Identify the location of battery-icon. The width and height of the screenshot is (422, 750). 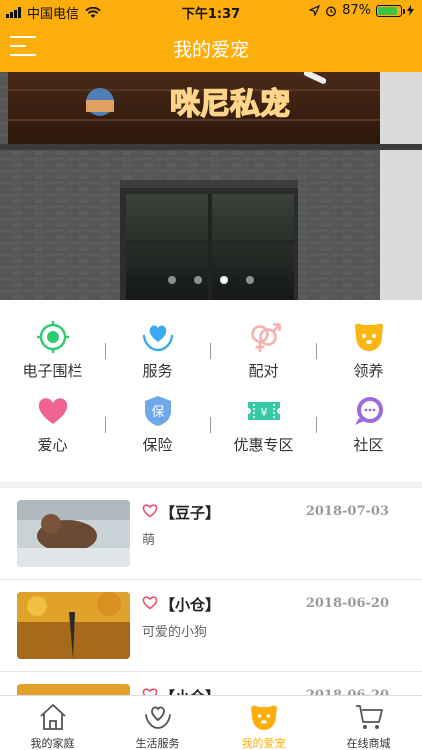
(390, 10).